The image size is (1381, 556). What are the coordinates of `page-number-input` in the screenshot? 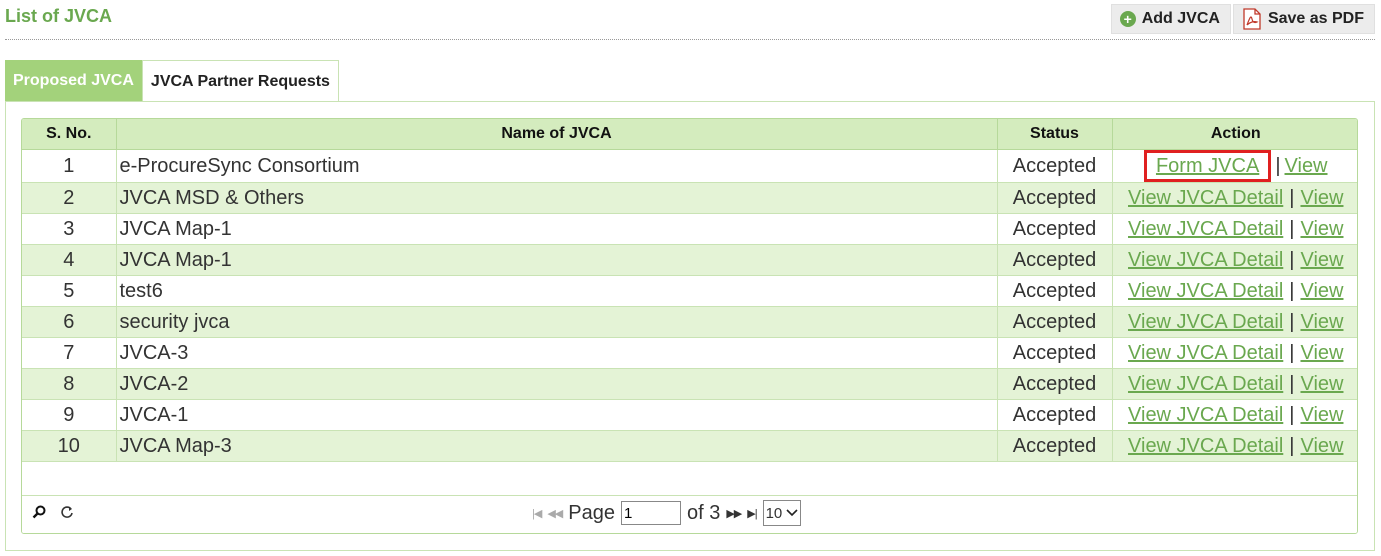 It's located at (650, 513).